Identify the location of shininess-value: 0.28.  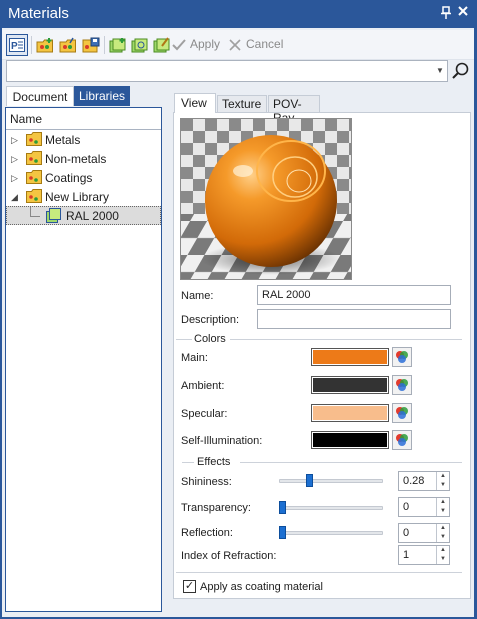
(414, 481).